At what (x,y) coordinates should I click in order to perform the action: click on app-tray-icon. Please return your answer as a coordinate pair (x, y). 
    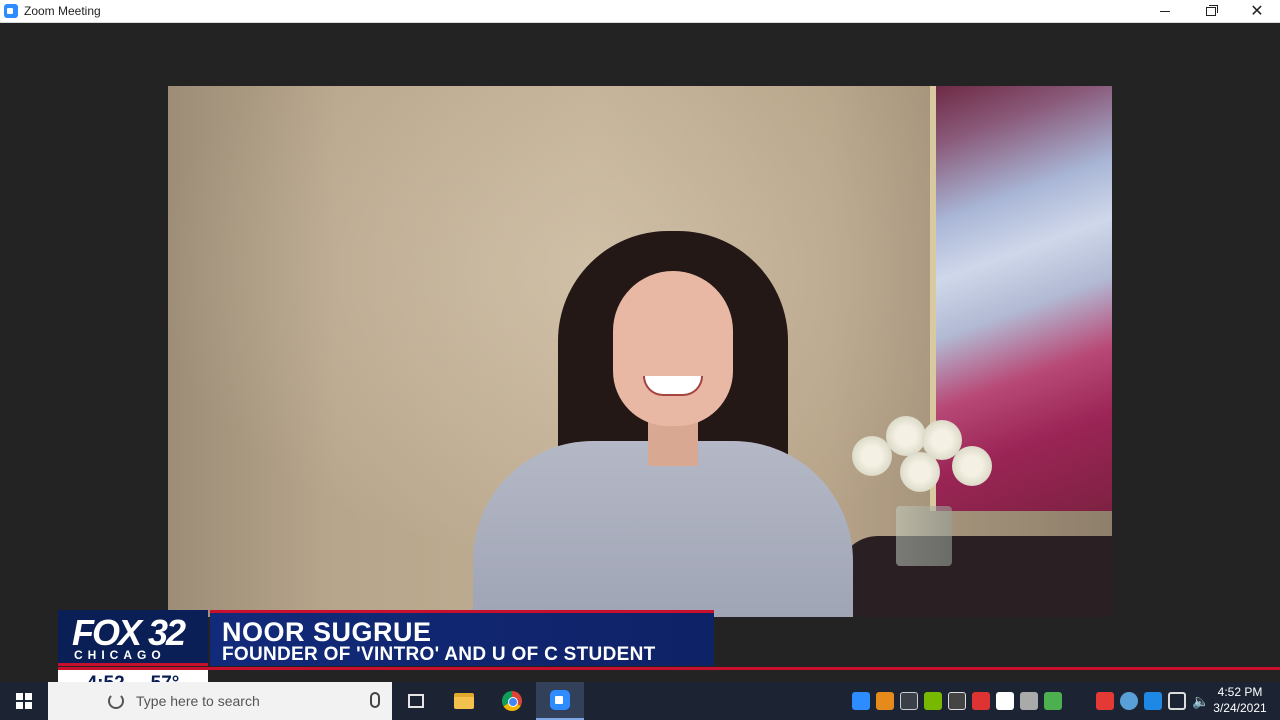
    Looking at the image, I should click on (957, 701).